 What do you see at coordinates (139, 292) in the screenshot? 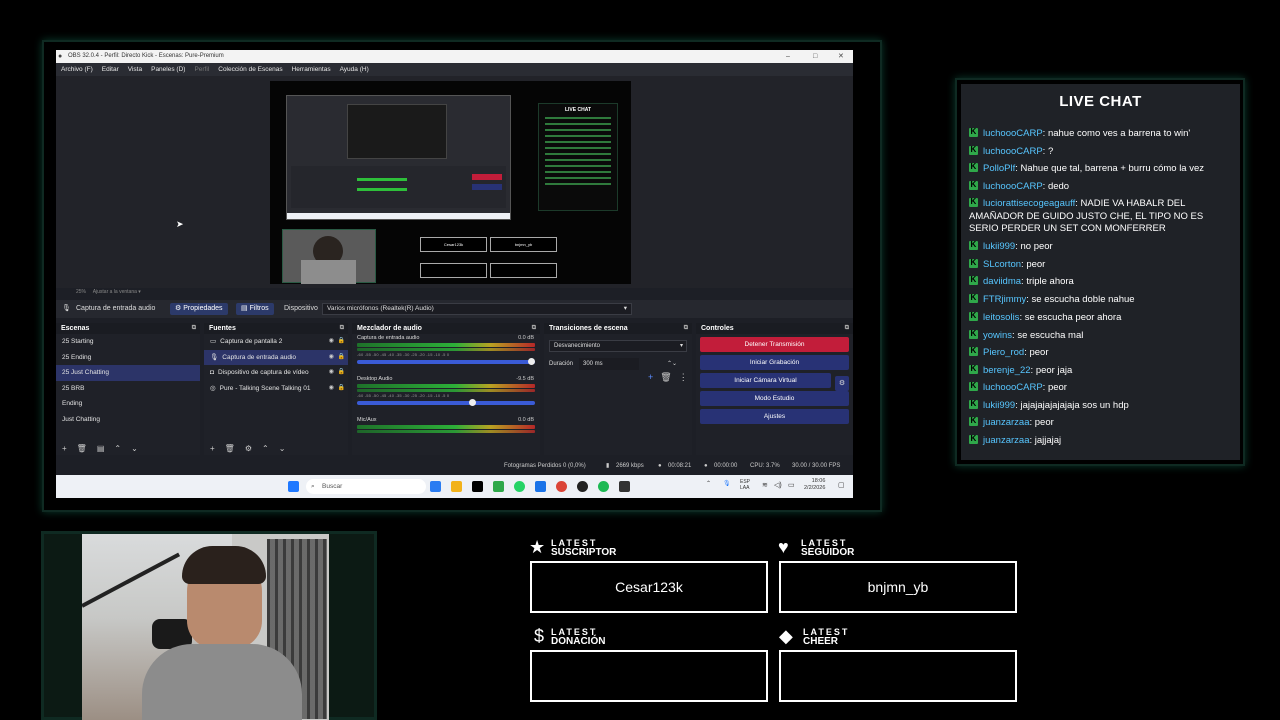
I see `chevron-down-icon: ▾` at bounding box center [139, 292].